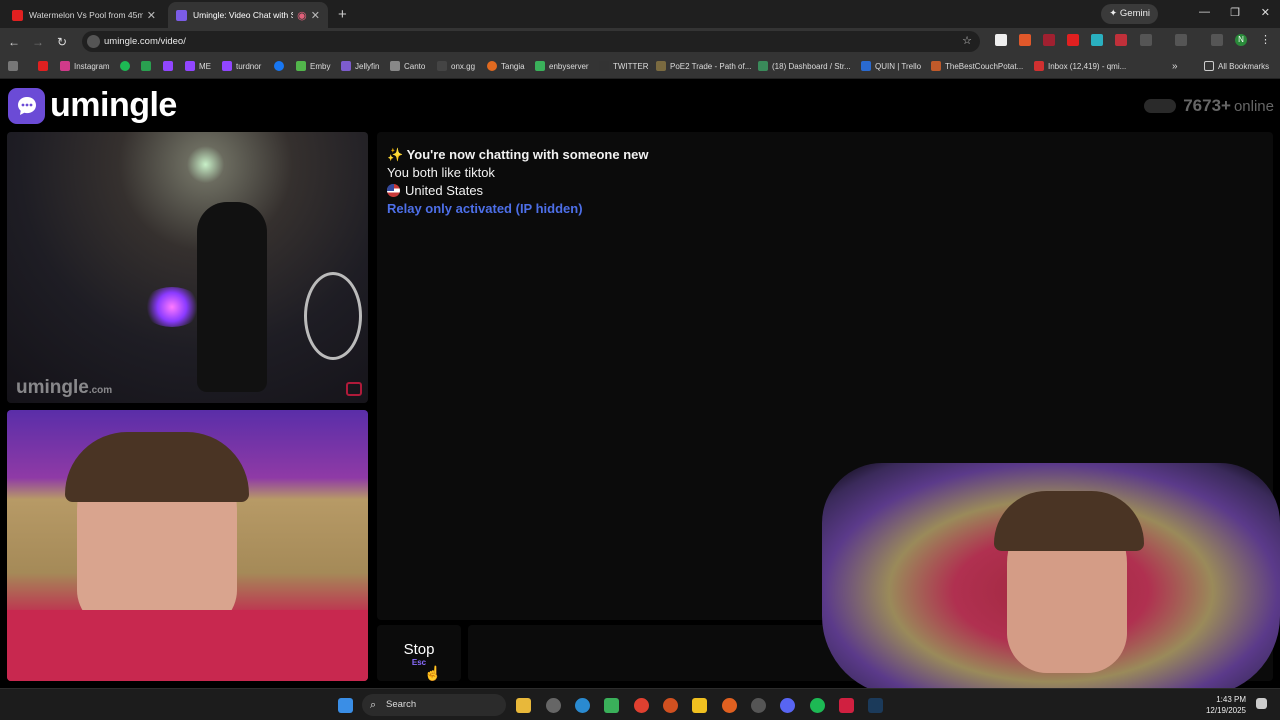 This screenshot has width=1280, height=720. I want to click on self-video, so click(187, 545).